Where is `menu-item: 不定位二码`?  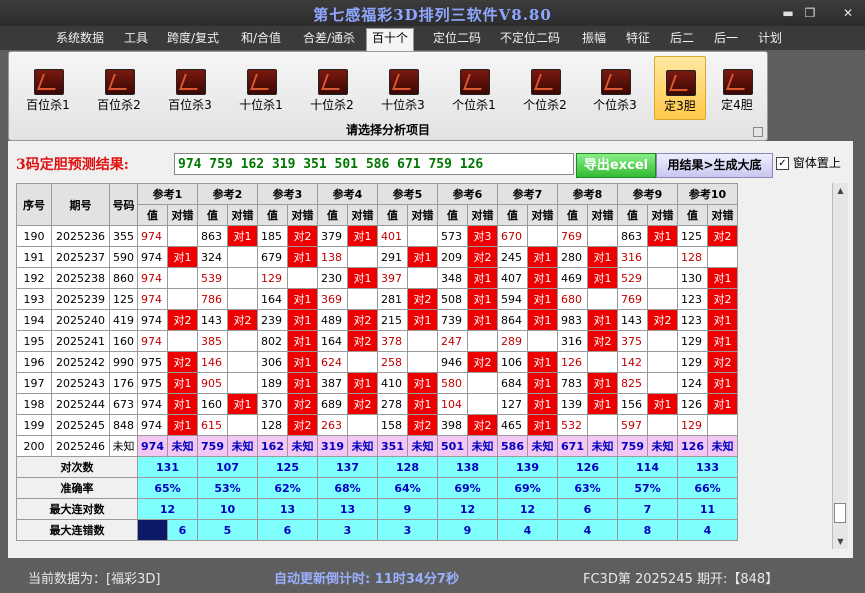 menu-item: 不定位二码 is located at coordinates (530, 38).